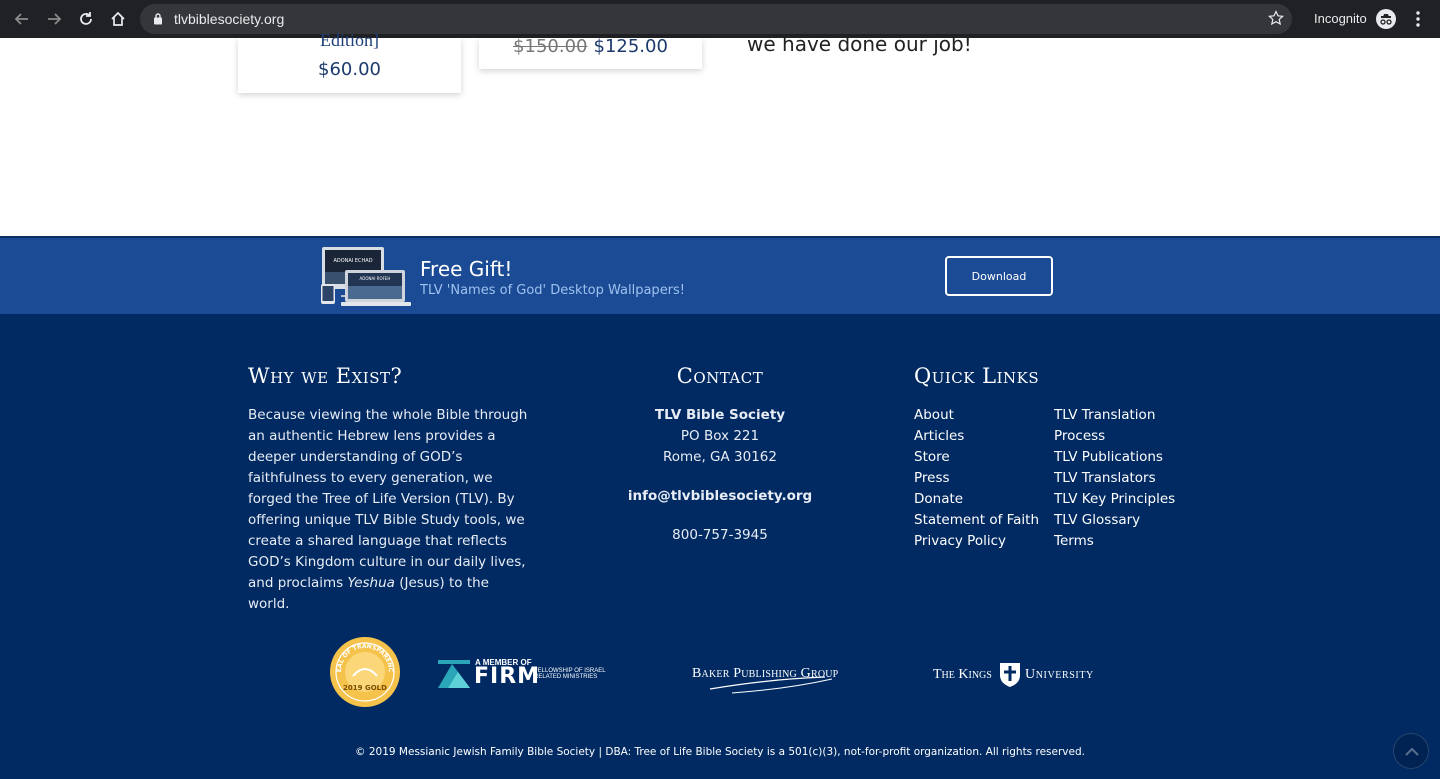 This screenshot has height=779, width=1440. I want to click on product-price: $60.00, so click(349, 69).